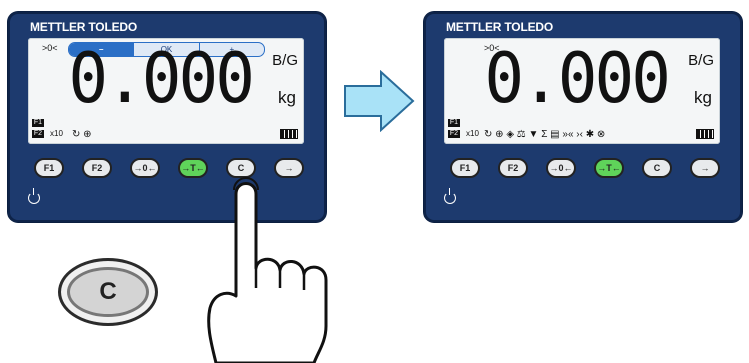 This screenshot has height=363, width=749. What do you see at coordinates (82, 134) in the screenshot?
I see `dynamic-icon: ↻ ⊕` at bounding box center [82, 134].